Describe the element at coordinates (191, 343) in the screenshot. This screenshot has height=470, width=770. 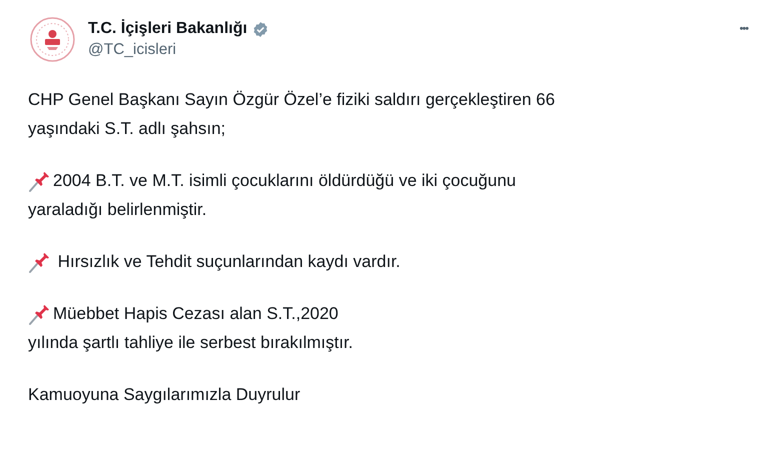
I see `tweet-text-line: yılında şartlı tahliye ile serbest bırakılmıştır.` at that location.